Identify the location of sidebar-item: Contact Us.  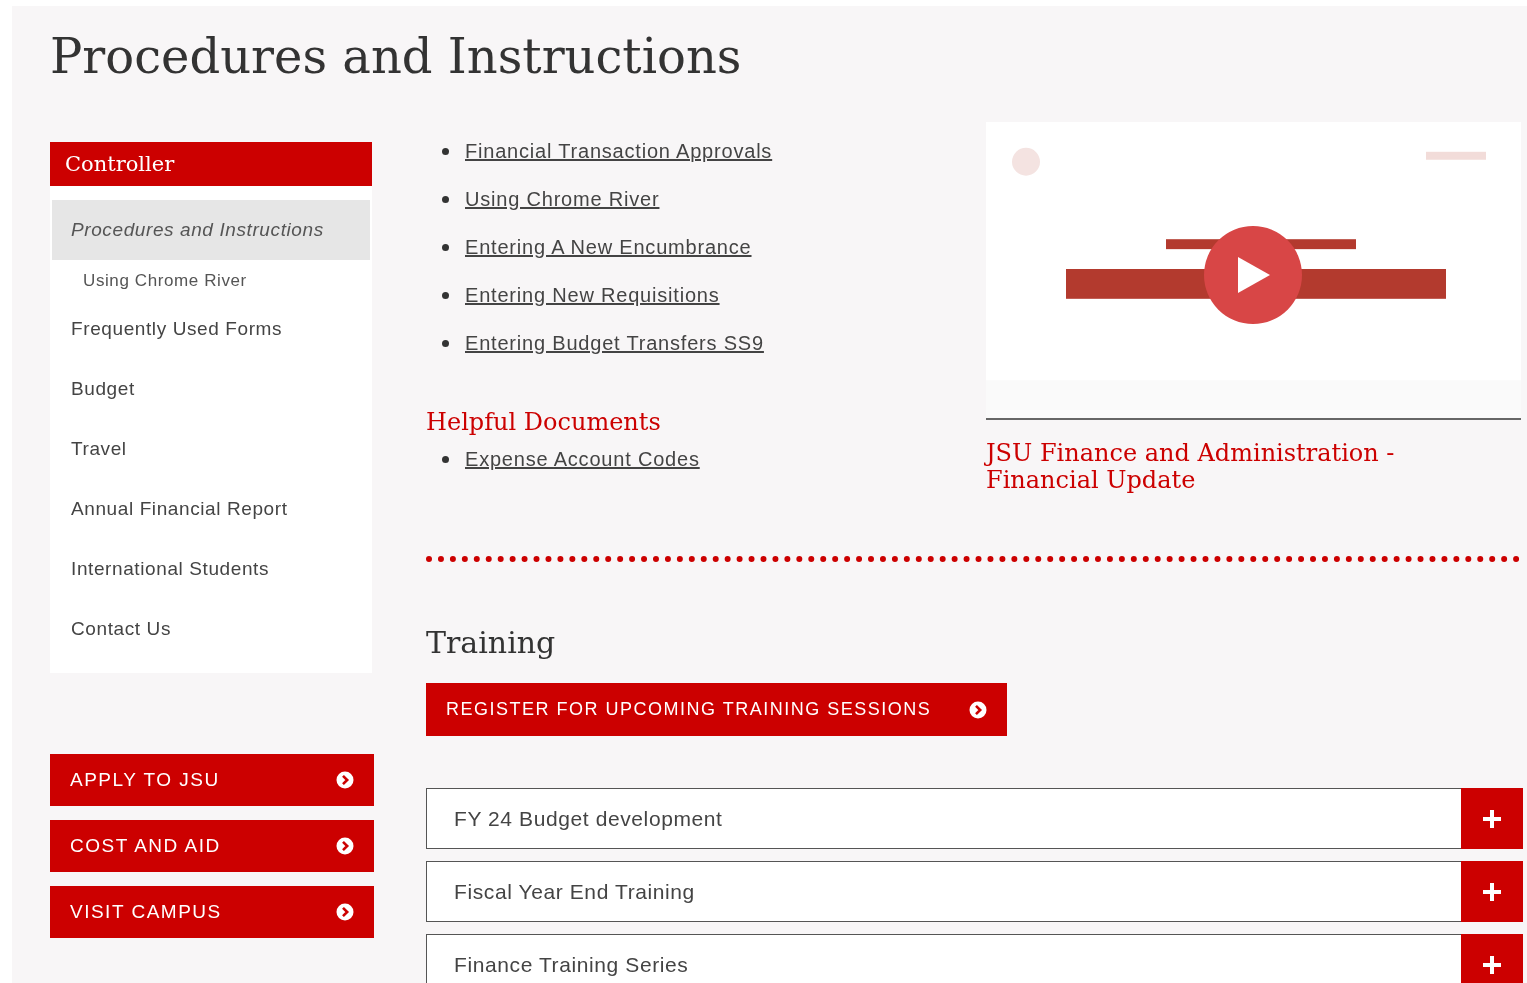
(211, 629).